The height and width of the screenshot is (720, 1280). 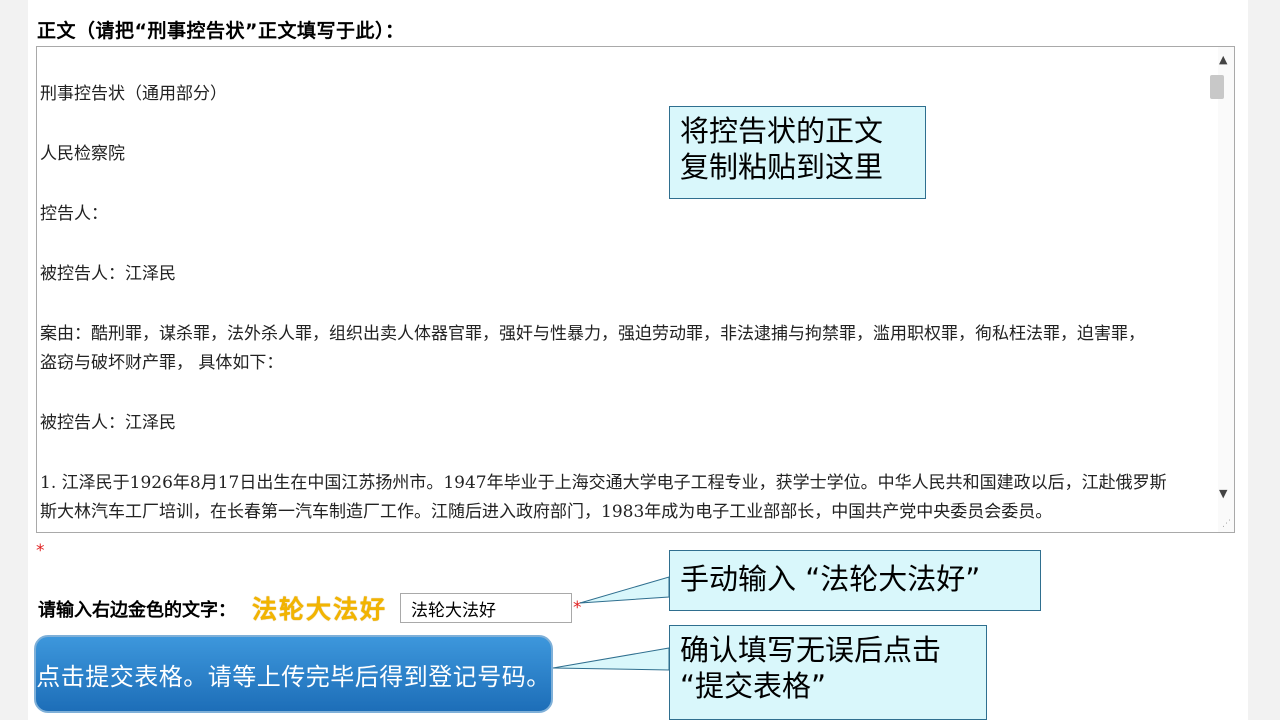 I want to click on paragraph-accused: 被控告人：江泽民, so click(x=108, y=274).